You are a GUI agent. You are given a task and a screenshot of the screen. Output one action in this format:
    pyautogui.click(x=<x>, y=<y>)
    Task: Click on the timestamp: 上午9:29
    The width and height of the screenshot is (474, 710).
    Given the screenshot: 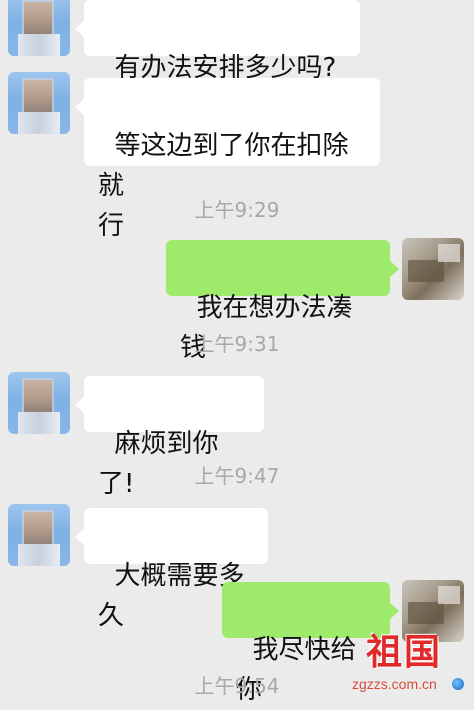 What is the action you would take?
    pyautogui.click(x=237, y=210)
    